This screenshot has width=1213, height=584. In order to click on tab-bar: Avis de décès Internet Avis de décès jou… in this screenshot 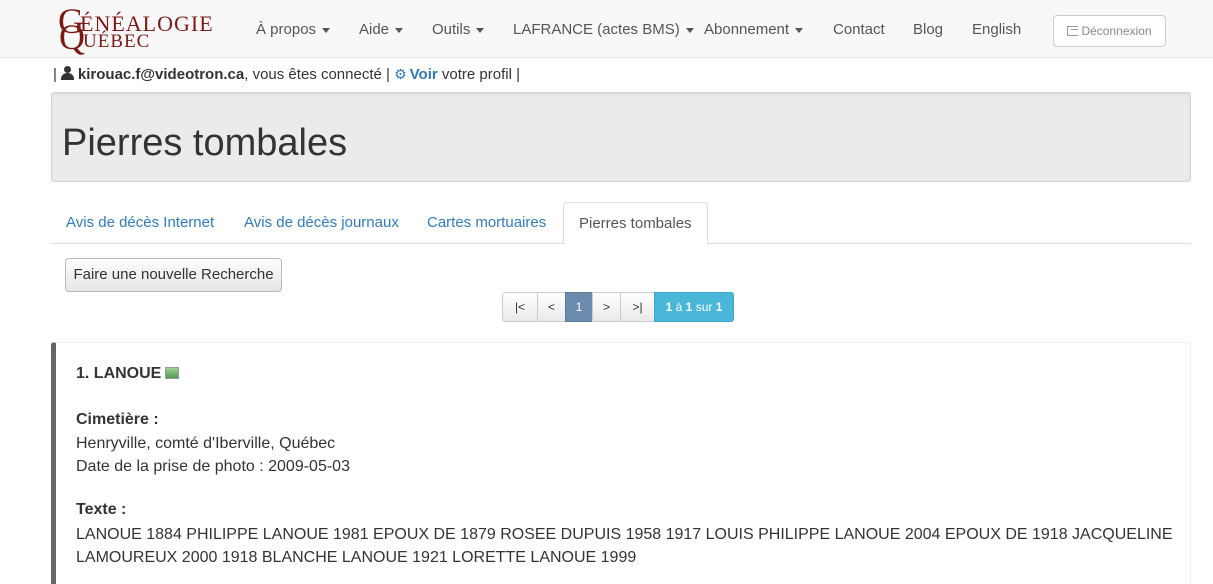, I will do `click(621, 223)`.